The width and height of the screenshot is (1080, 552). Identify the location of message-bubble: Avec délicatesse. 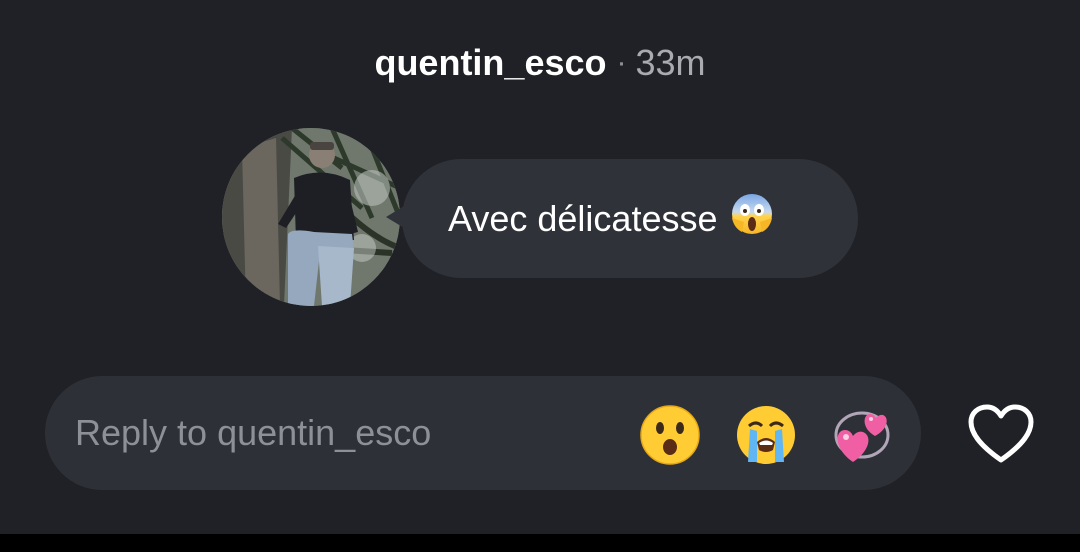
(630, 218).